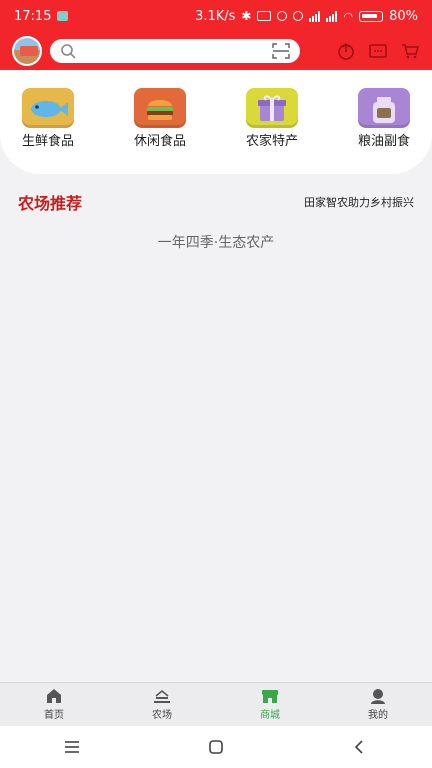 The height and width of the screenshot is (768, 432). What do you see at coordinates (298, 16) in the screenshot?
I see `alarm-icon` at bounding box center [298, 16].